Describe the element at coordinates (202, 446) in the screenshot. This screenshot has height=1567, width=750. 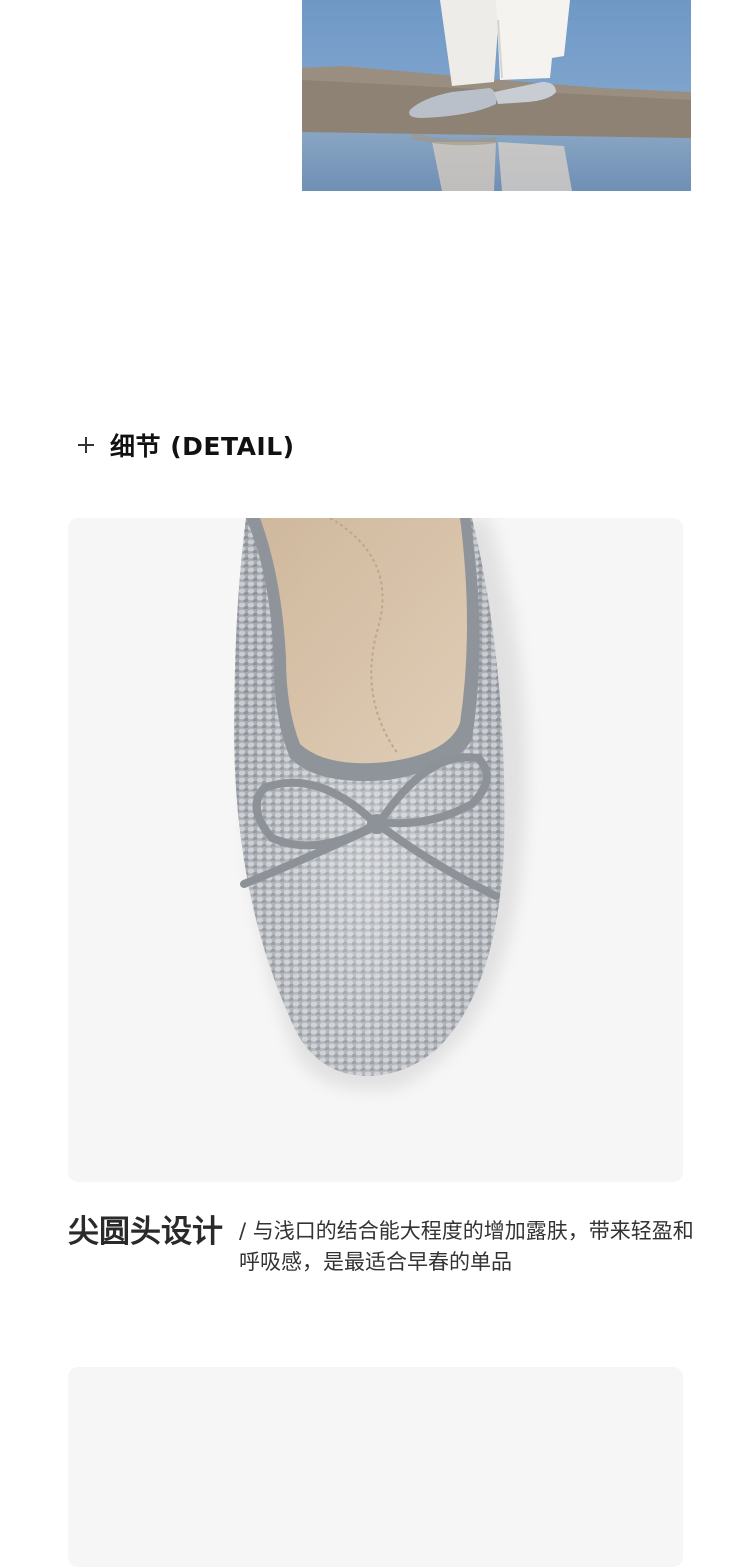
I see `section-title: 细节 (DETAIL)` at that location.